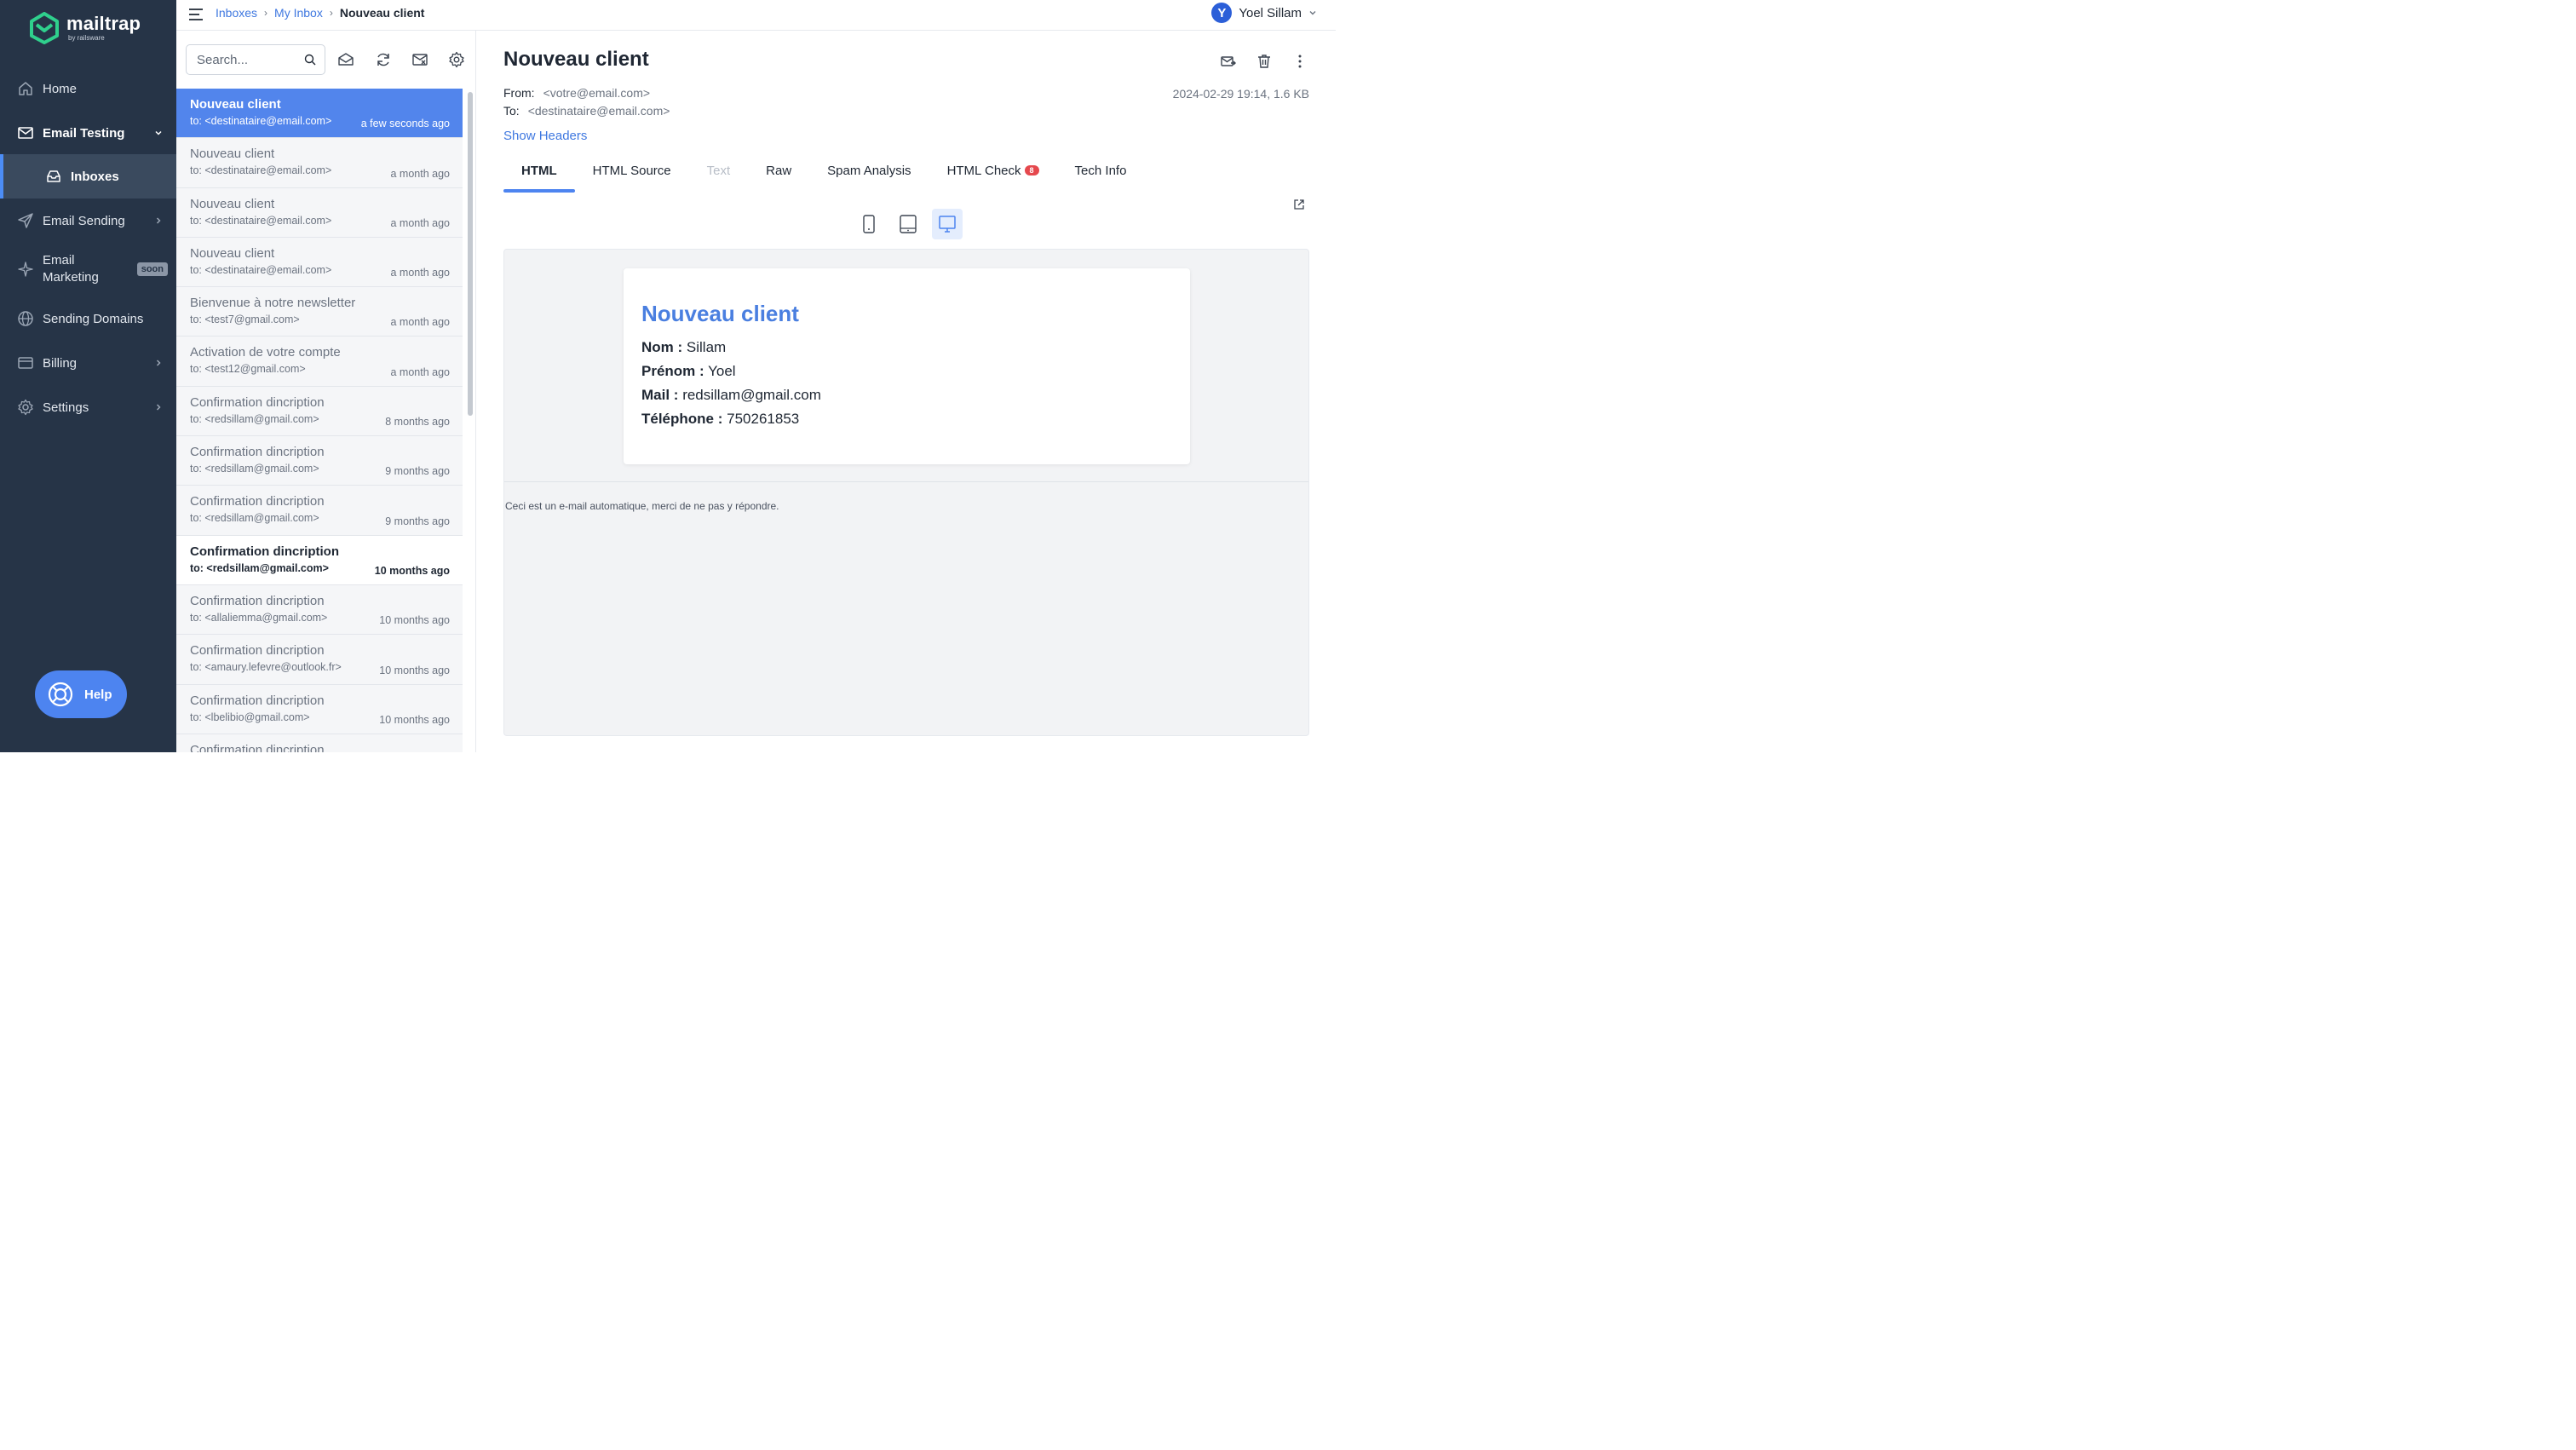 This screenshot has width=2576, height=1450. Describe the element at coordinates (1101, 175) in the screenshot. I see `tab-tech-info: Tech Info` at that location.